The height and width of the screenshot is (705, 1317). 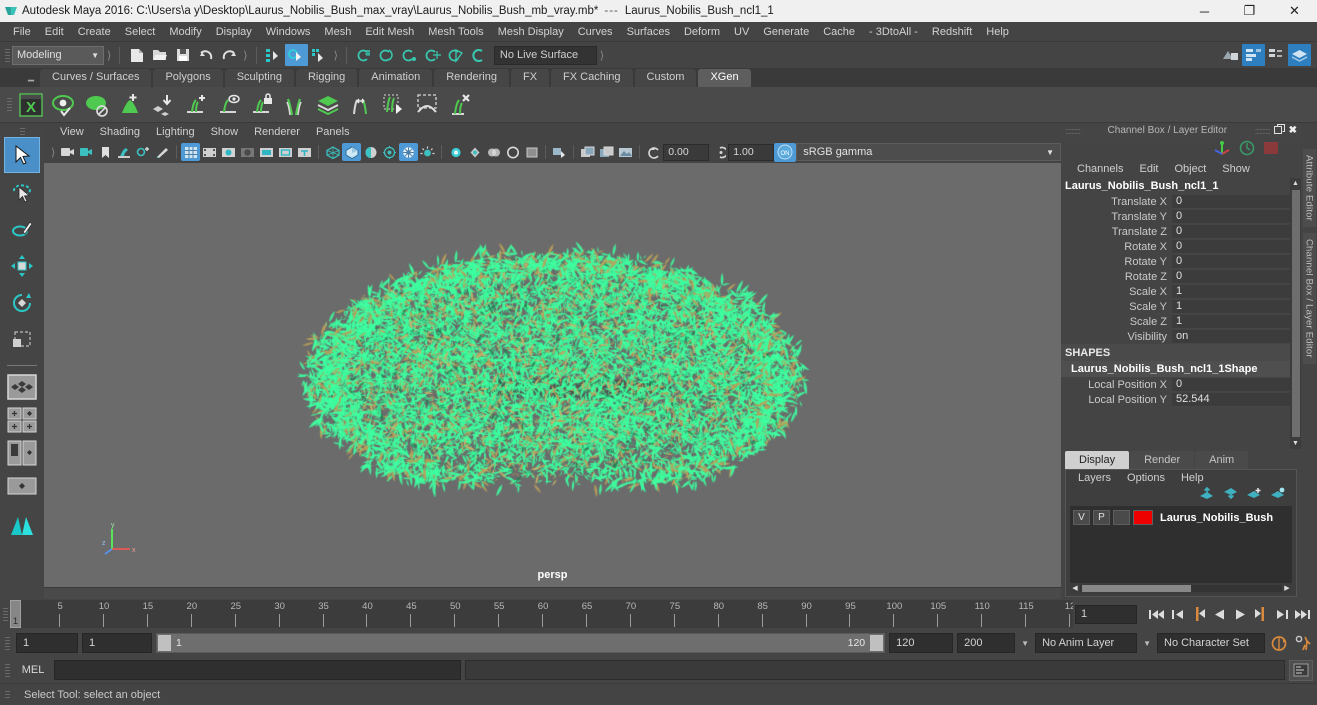 I want to click on scroll-track, so click(x=1181, y=588).